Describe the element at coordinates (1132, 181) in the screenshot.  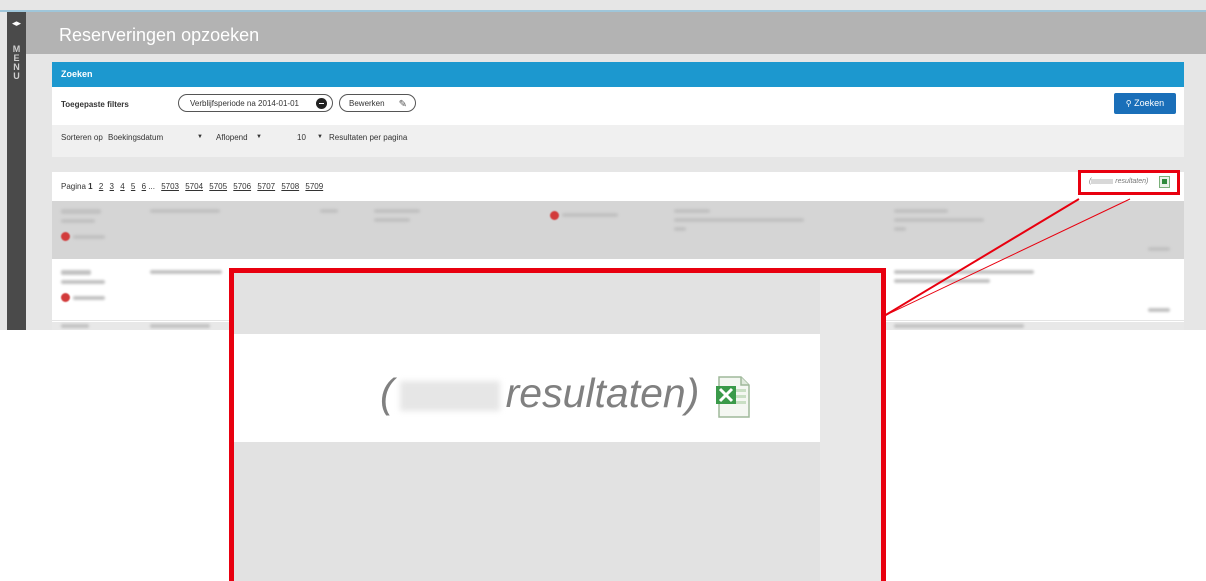
I see `results-count-suffix: resultaten)` at that location.